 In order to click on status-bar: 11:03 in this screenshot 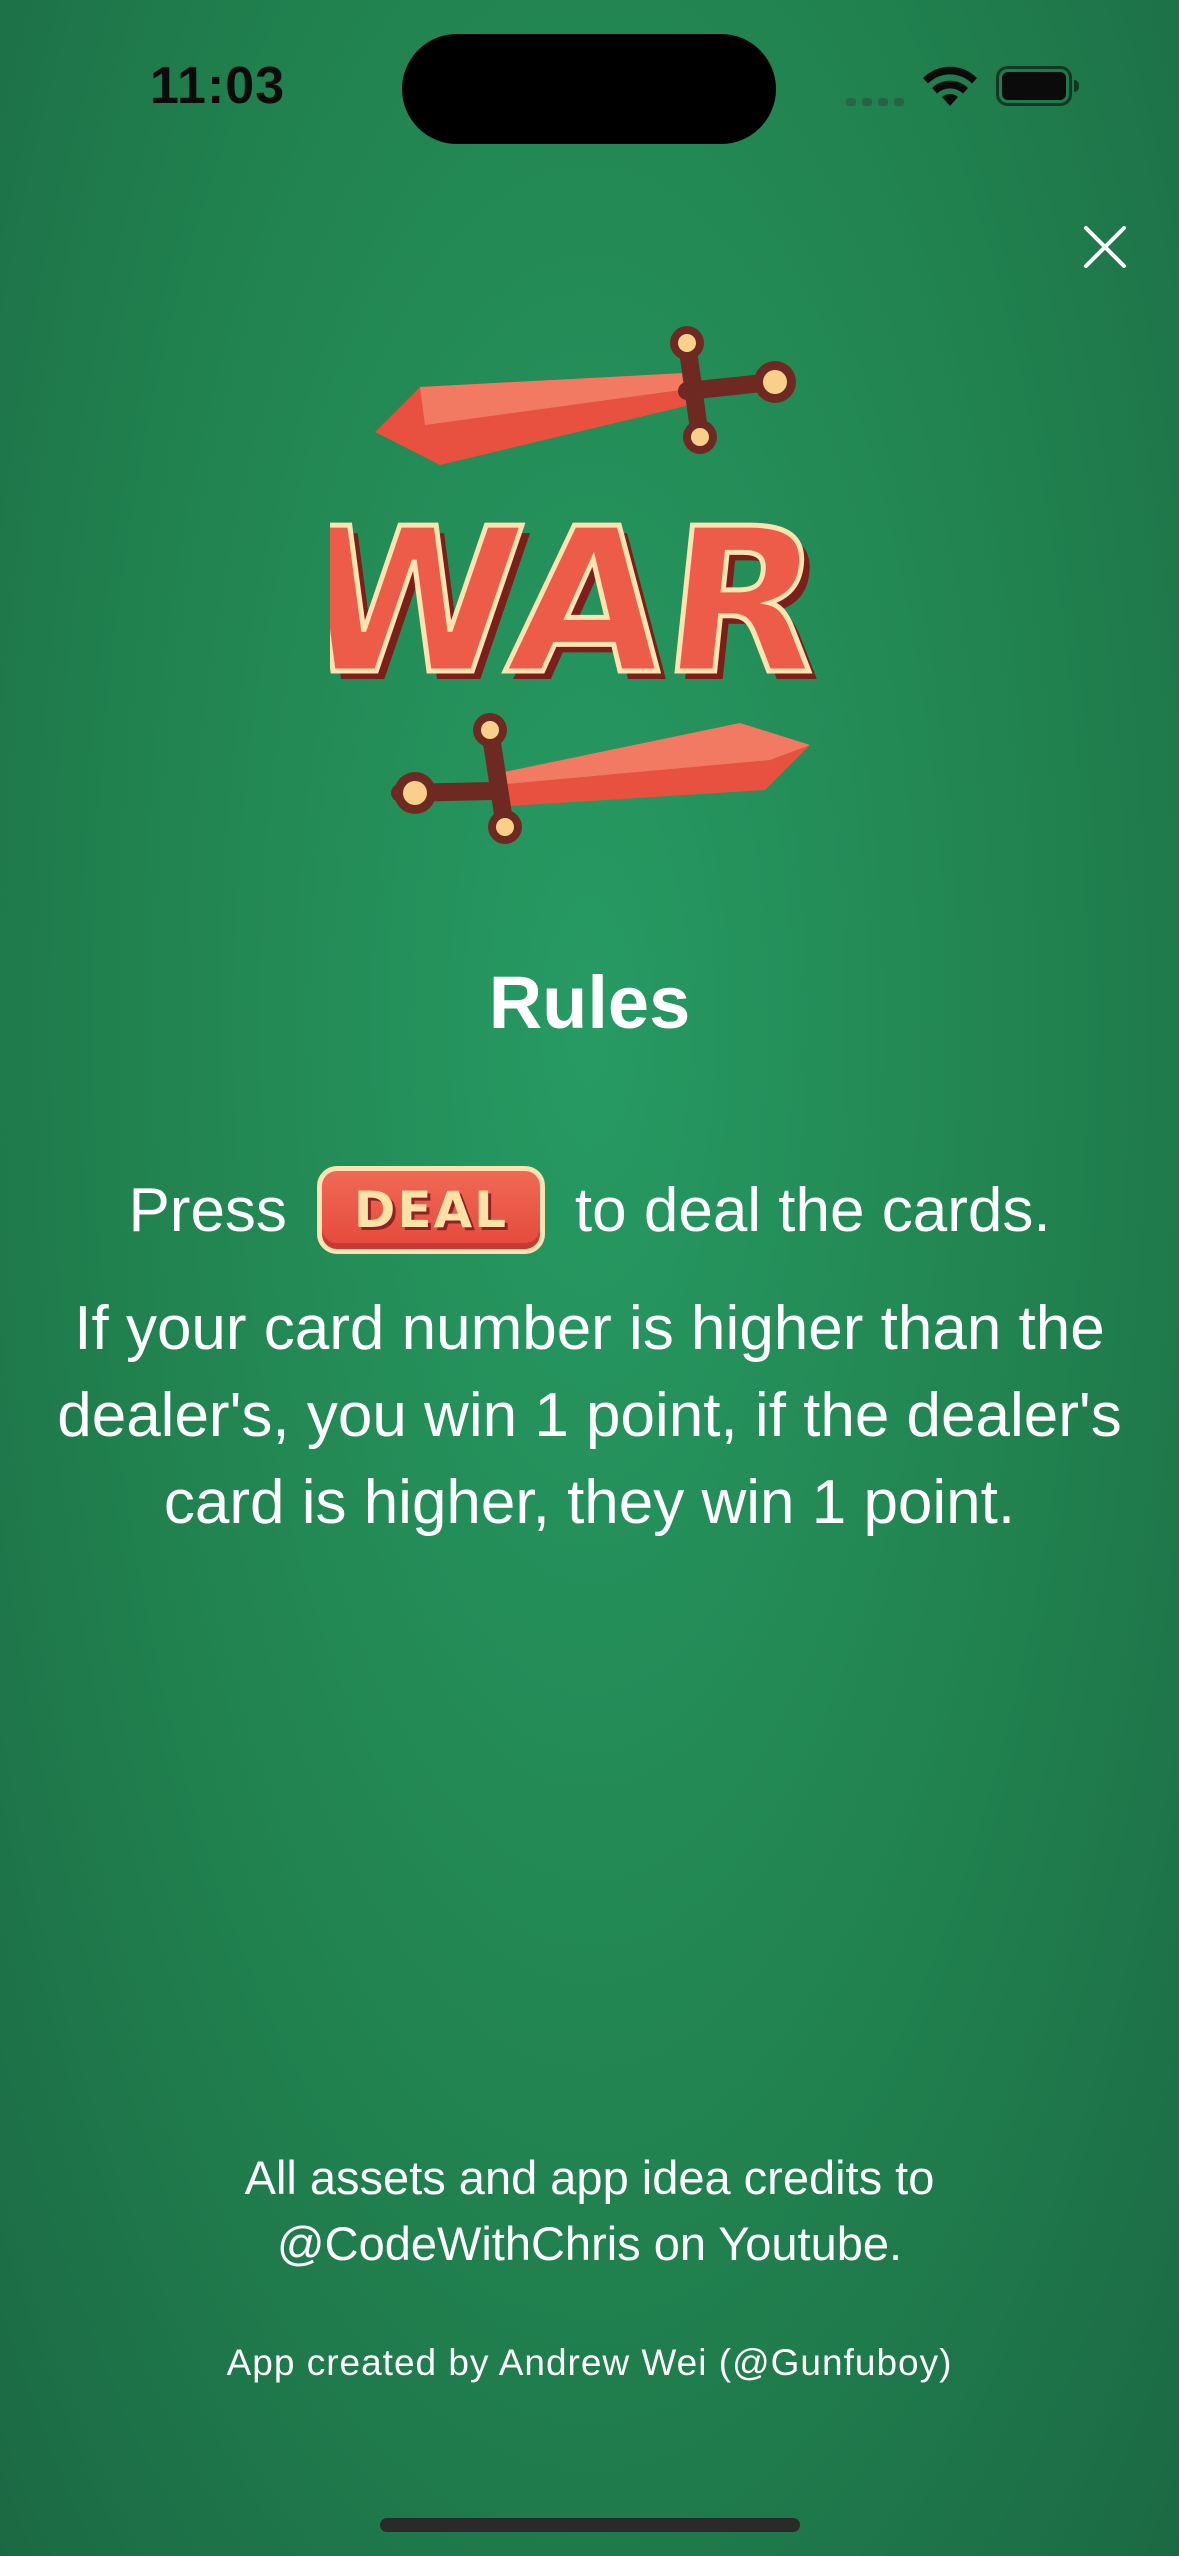, I will do `click(589, 85)`.